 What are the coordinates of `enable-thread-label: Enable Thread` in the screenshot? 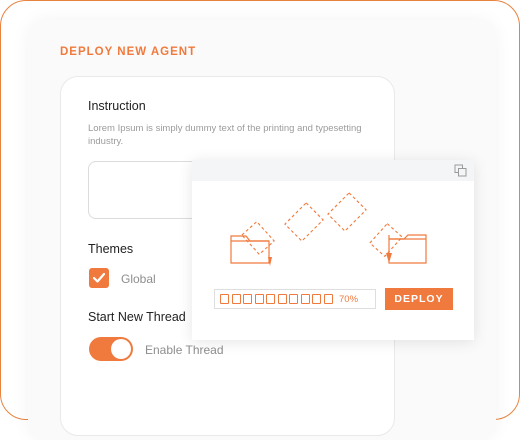 It's located at (184, 350).